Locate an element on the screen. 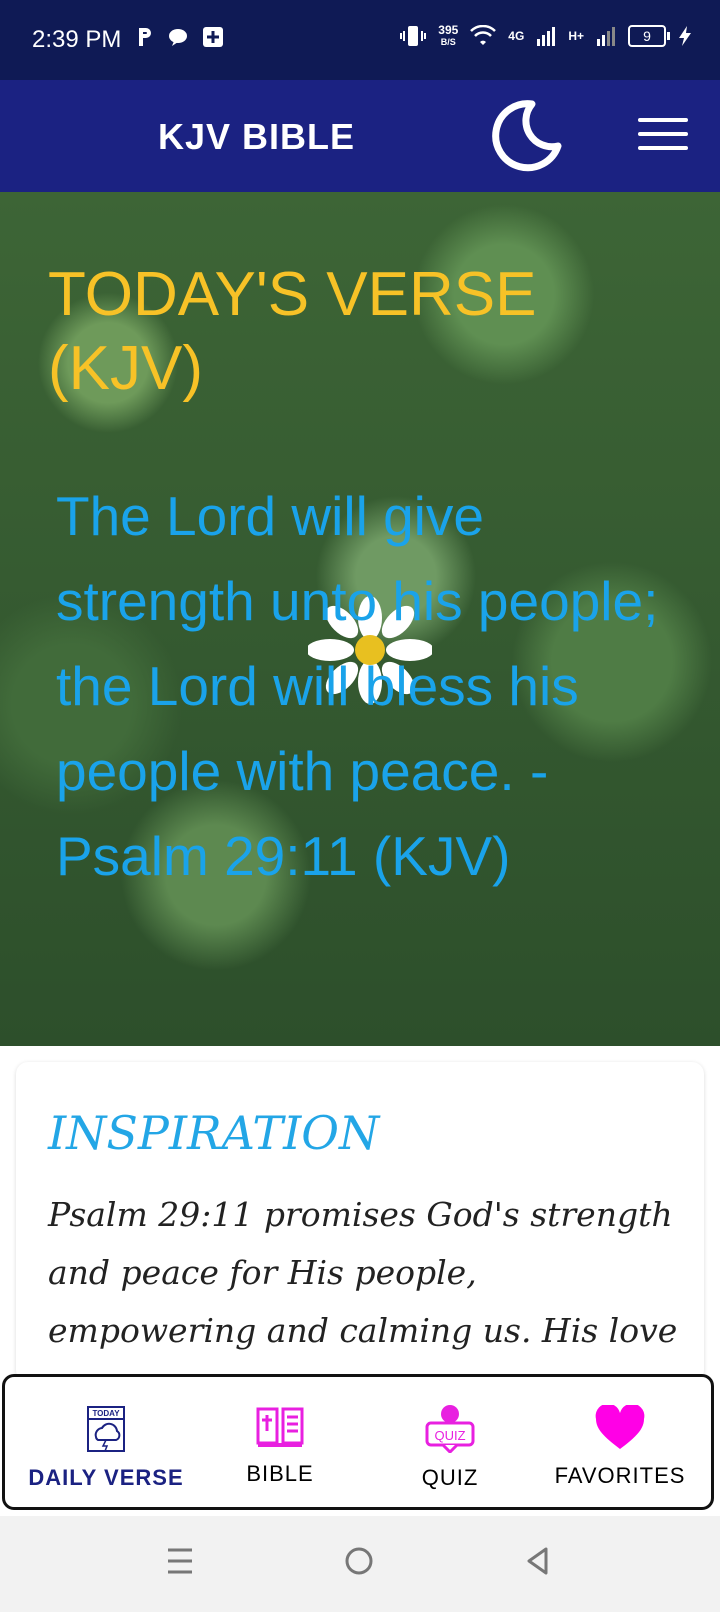 The width and height of the screenshot is (720, 1612). nav-favorites: FAVORITES is located at coordinates (620, 1446).